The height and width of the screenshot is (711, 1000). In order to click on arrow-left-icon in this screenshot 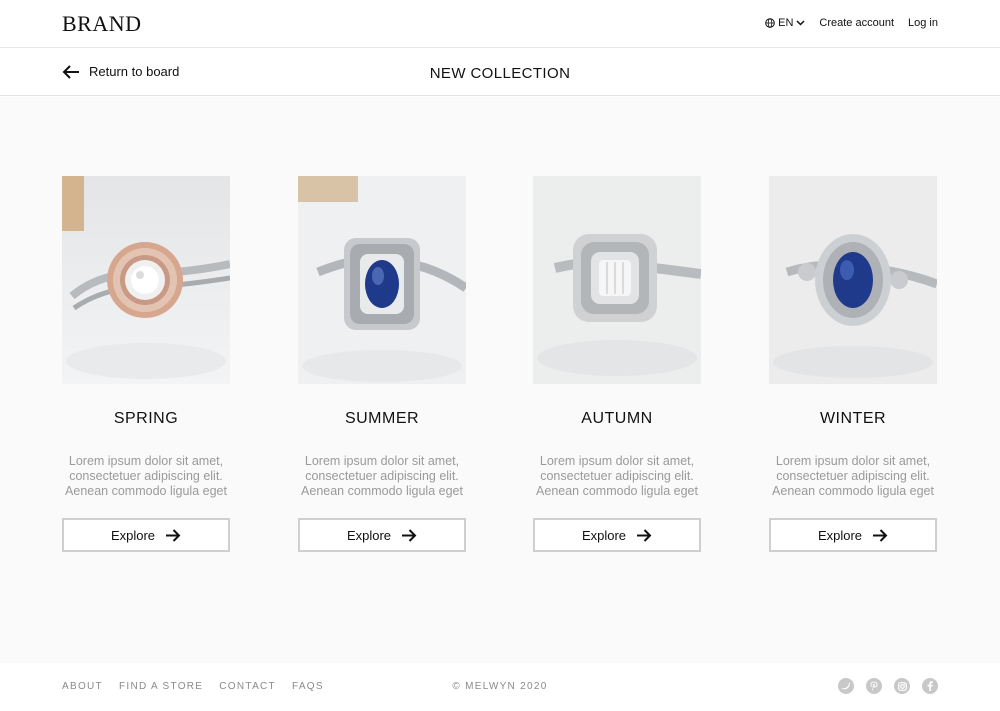, I will do `click(70, 71)`.